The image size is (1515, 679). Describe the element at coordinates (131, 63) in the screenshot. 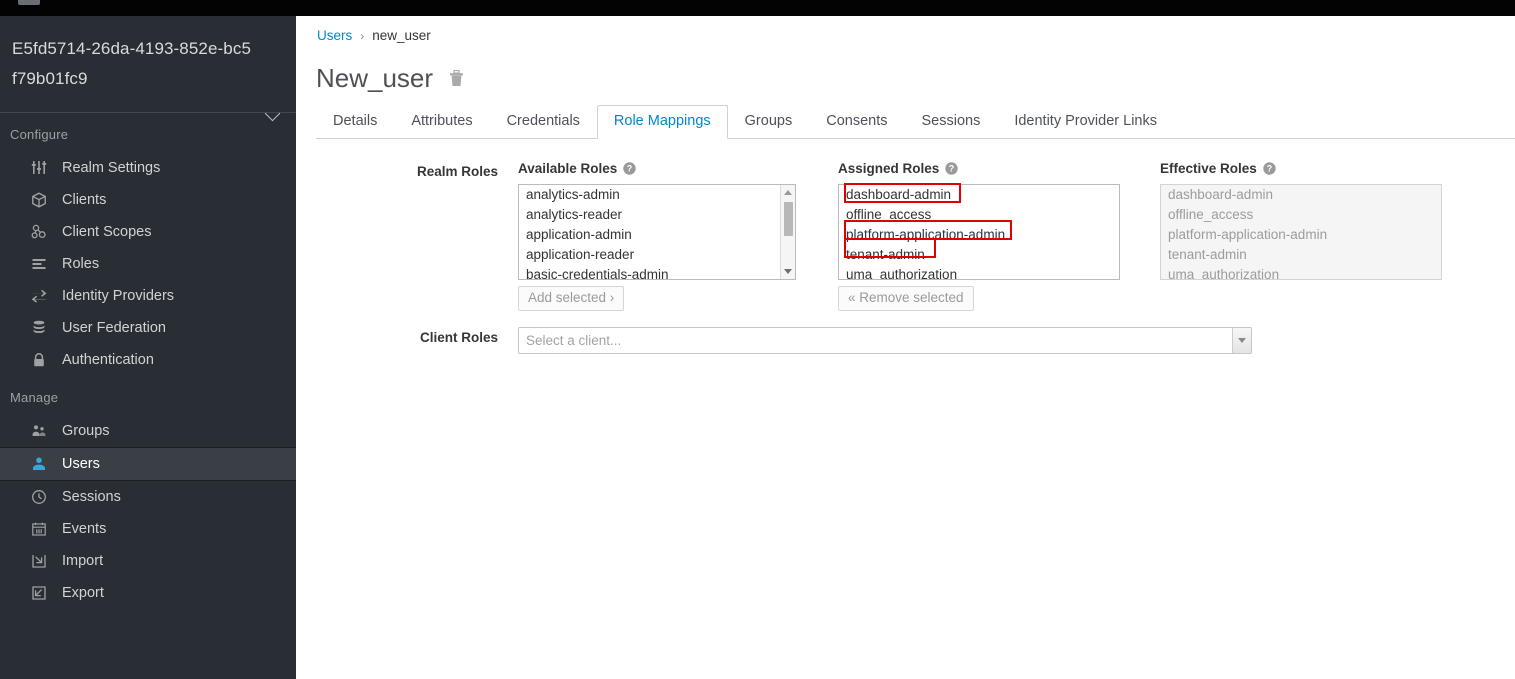

I see `realm-name: E5fd5714-26da-4193-852e-bc5f79b01fc9` at that location.